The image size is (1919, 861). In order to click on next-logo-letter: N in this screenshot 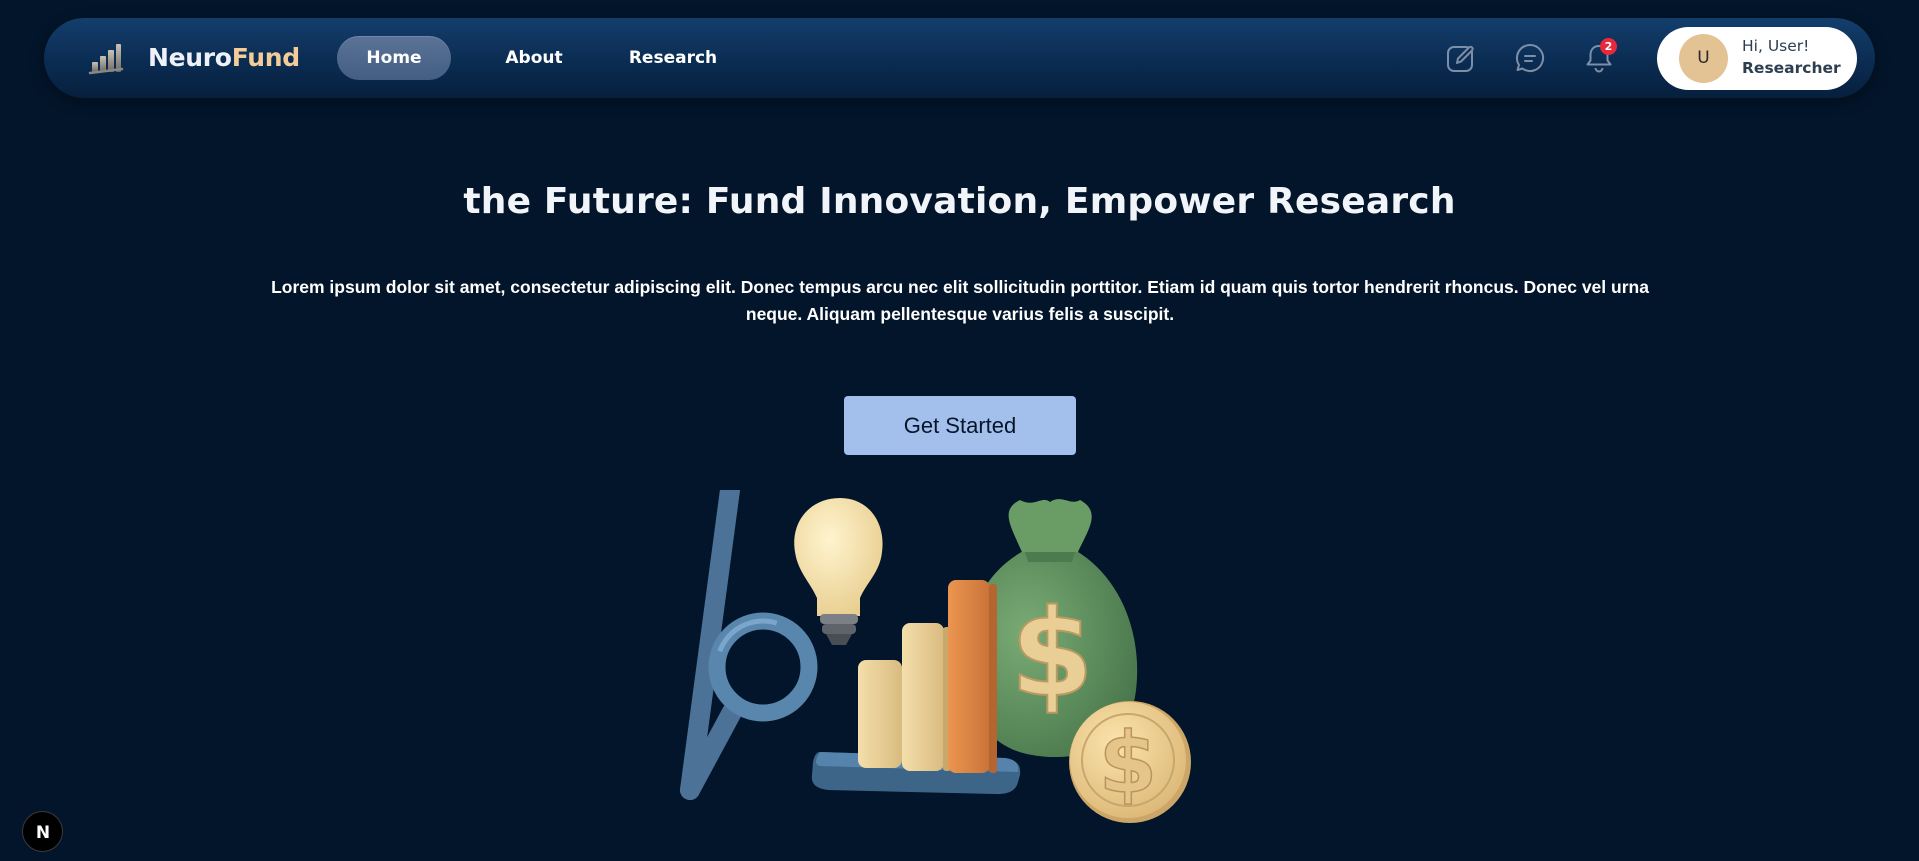, I will do `click(42, 833)`.